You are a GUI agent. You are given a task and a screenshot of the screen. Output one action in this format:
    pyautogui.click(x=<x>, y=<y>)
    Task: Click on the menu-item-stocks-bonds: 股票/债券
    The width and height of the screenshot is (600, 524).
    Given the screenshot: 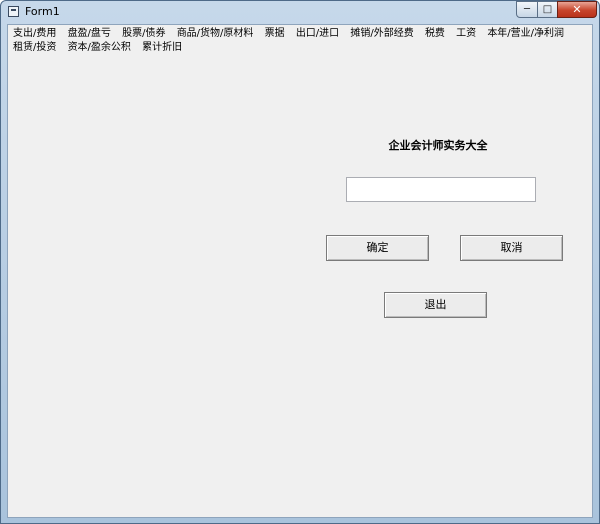 What is the action you would take?
    pyautogui.click(x=143, y=34)
    